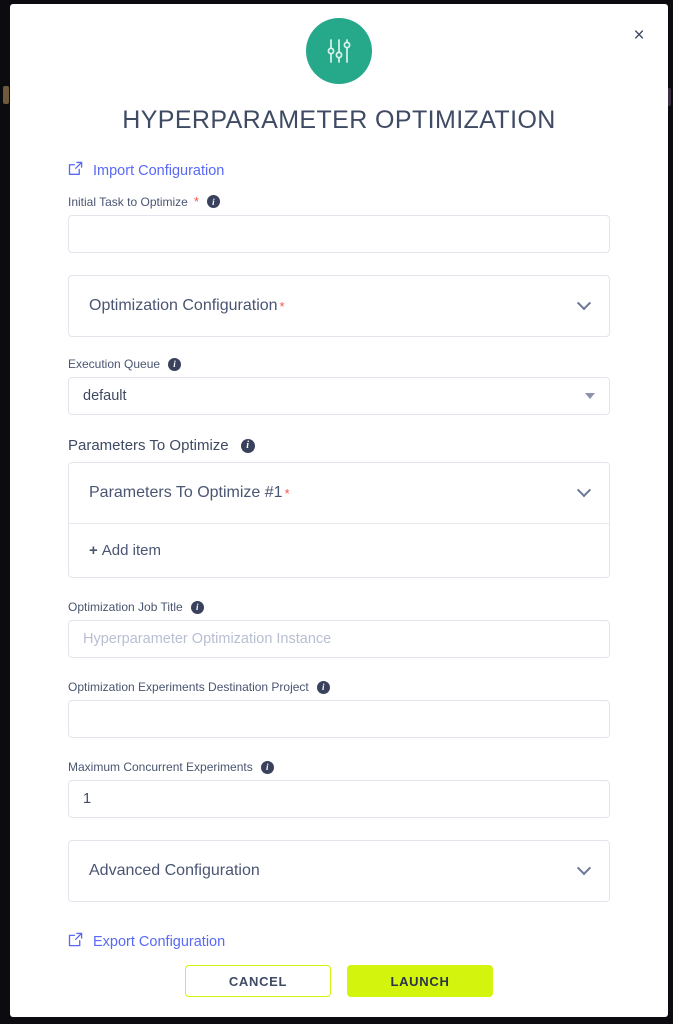  Describe the element at coordinates (590, 396) in the screenshot. I see `caret-down-icon` at that location.